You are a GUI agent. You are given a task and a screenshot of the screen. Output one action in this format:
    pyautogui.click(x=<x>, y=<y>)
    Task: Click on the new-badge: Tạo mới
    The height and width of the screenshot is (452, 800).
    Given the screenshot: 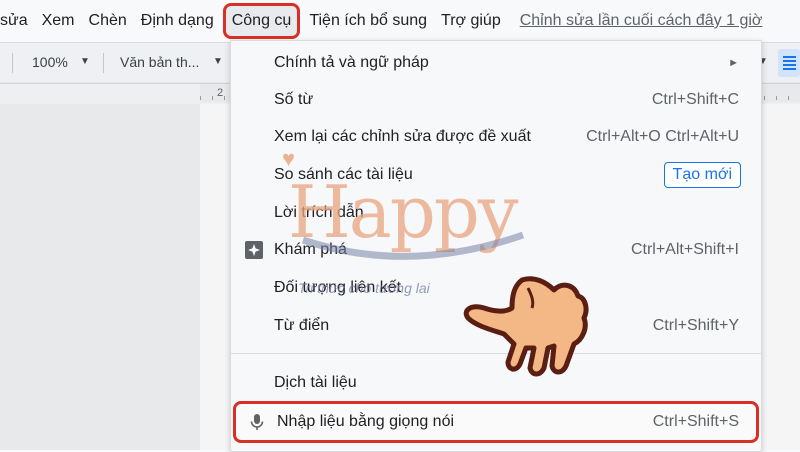 What is the action you would take?
    pyautogui.click(x=702, y=175)
    